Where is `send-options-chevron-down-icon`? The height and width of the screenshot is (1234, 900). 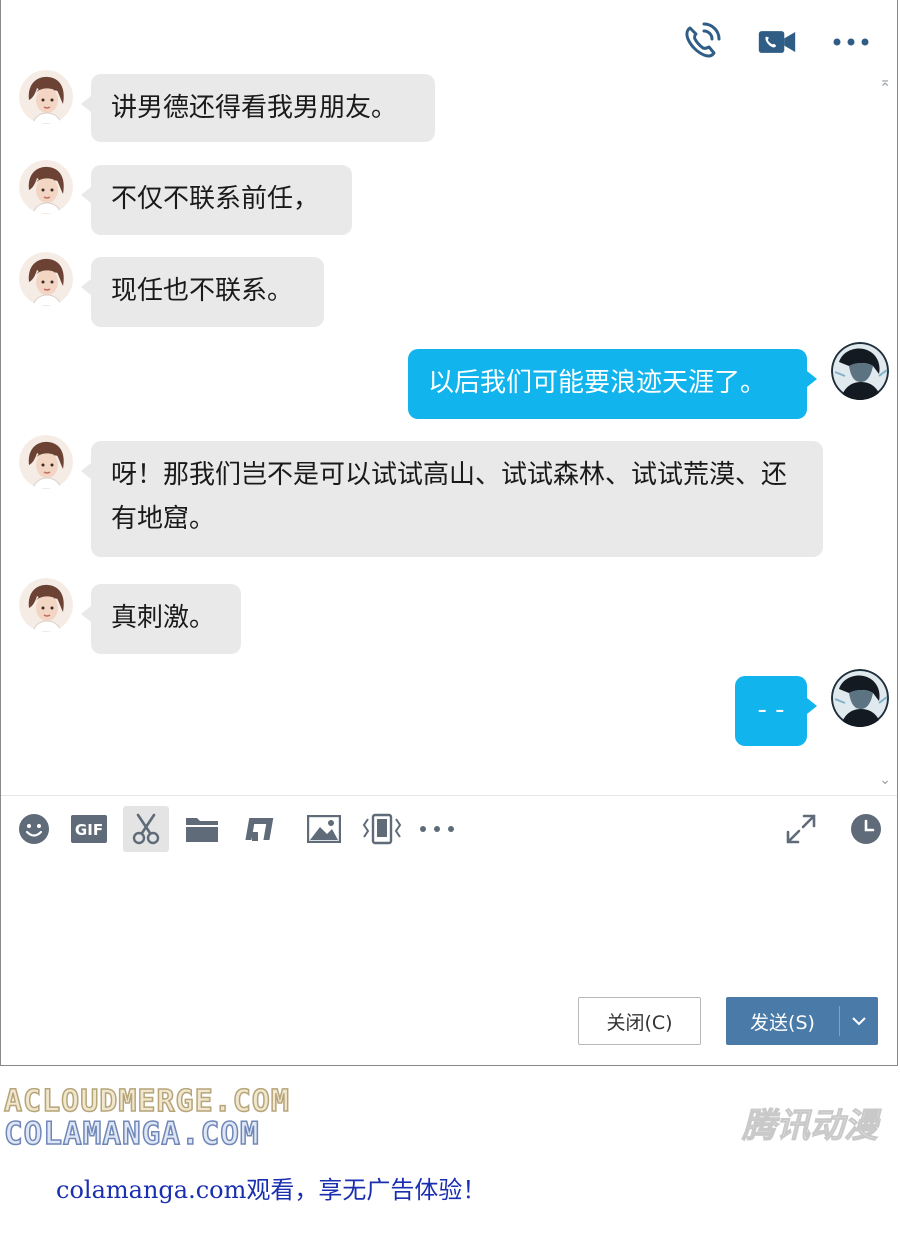
send-options-chevron-down-icon is located at coordinates (859, 1021).